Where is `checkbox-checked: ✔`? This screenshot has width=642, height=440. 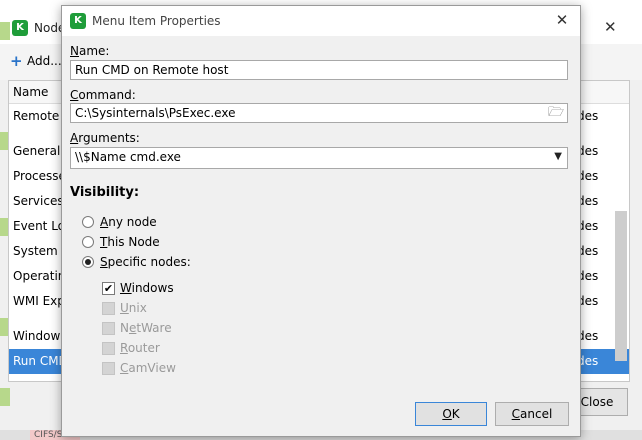
checkbox-checked: ✔ is located at coordinates (108, 288).